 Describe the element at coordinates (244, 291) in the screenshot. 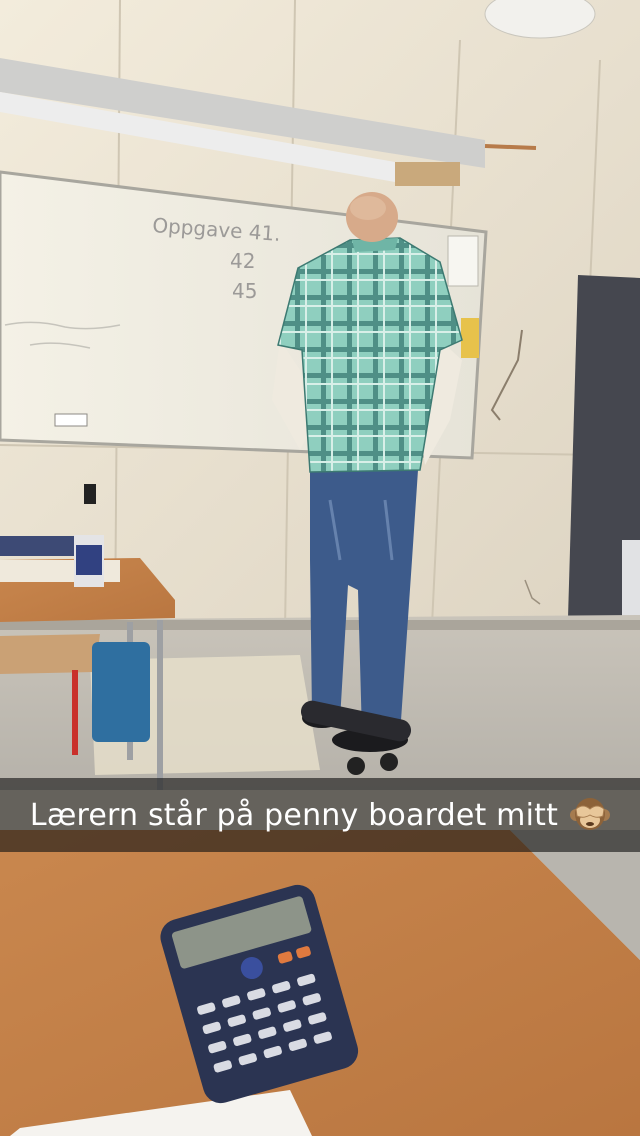

I see `board-text-line3: 45` at that location.